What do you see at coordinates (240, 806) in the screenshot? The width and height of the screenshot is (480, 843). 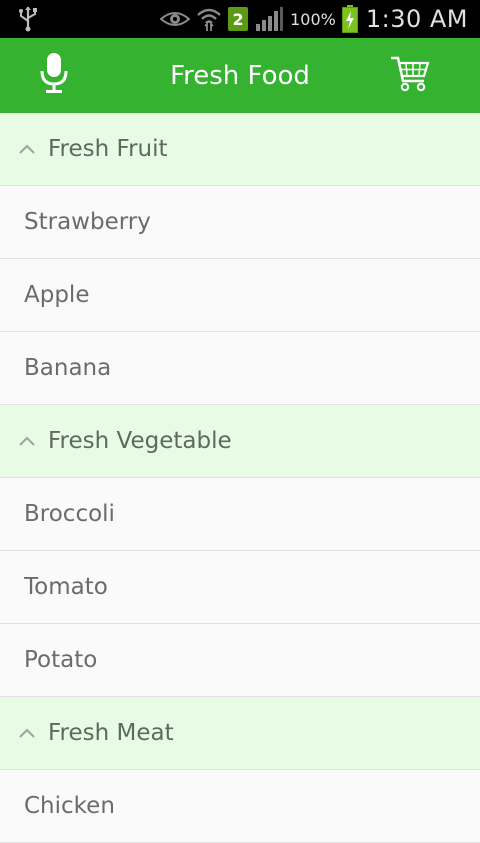 I see `list-item: Chicken` at bounding box center [240, 806].